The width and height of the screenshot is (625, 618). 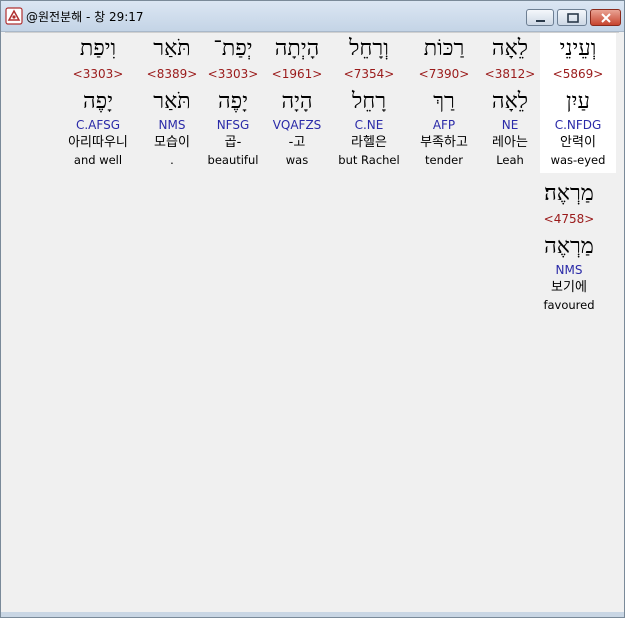 I want to click on hebrew-word: תֹּאַר, so click(x=172, y=48).